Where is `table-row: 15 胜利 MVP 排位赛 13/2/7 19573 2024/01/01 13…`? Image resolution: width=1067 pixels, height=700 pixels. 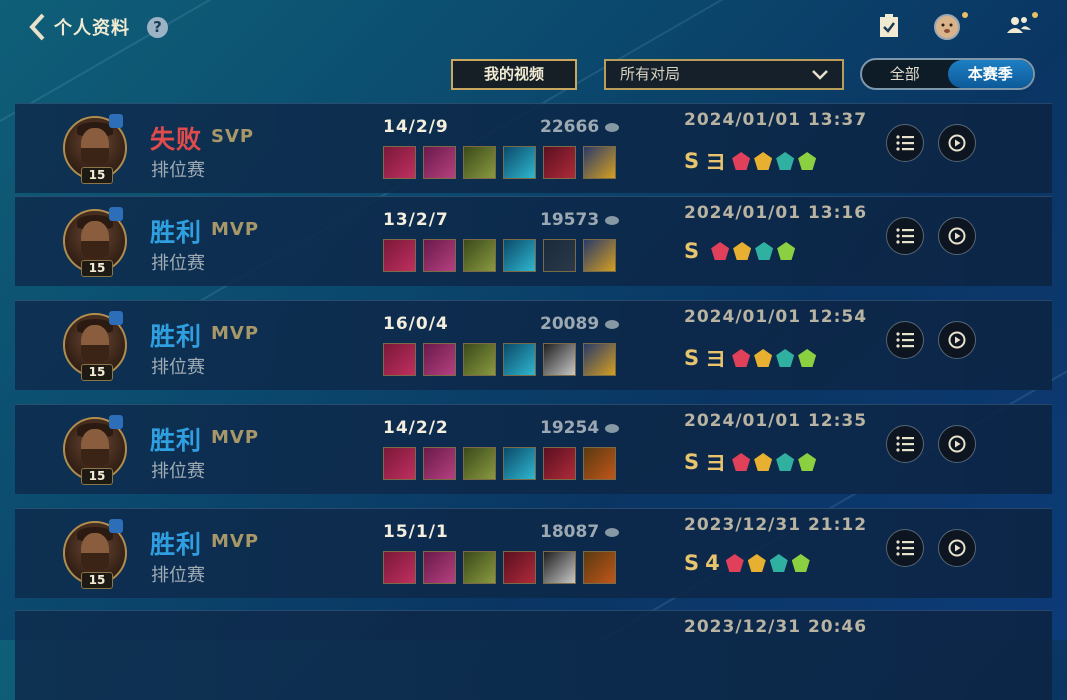 table-row: 15 胜利 MVP 排位赛 13/2/7 19573 2024/01/01 13… is located at coordinates (533, 241).